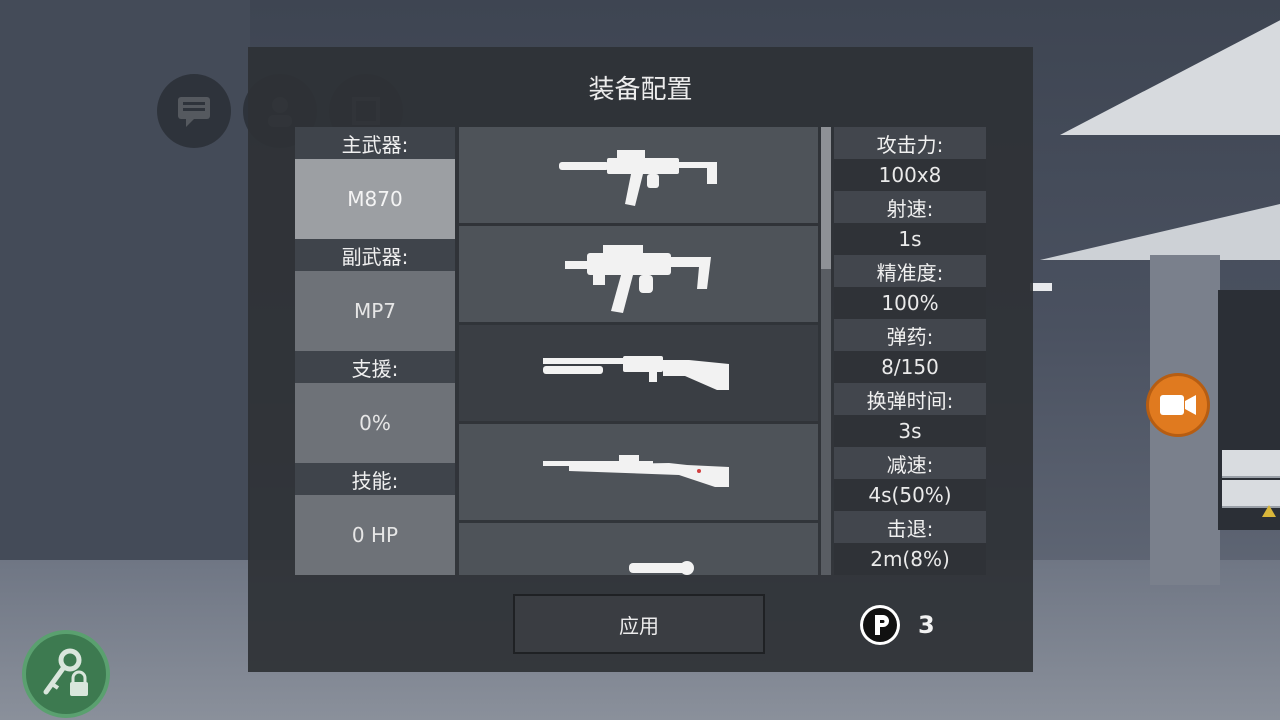  What do you see at coordinates (826, 198) in the screenshot?
I see `scrollbar-thumb` at bounding box center [826, 198].